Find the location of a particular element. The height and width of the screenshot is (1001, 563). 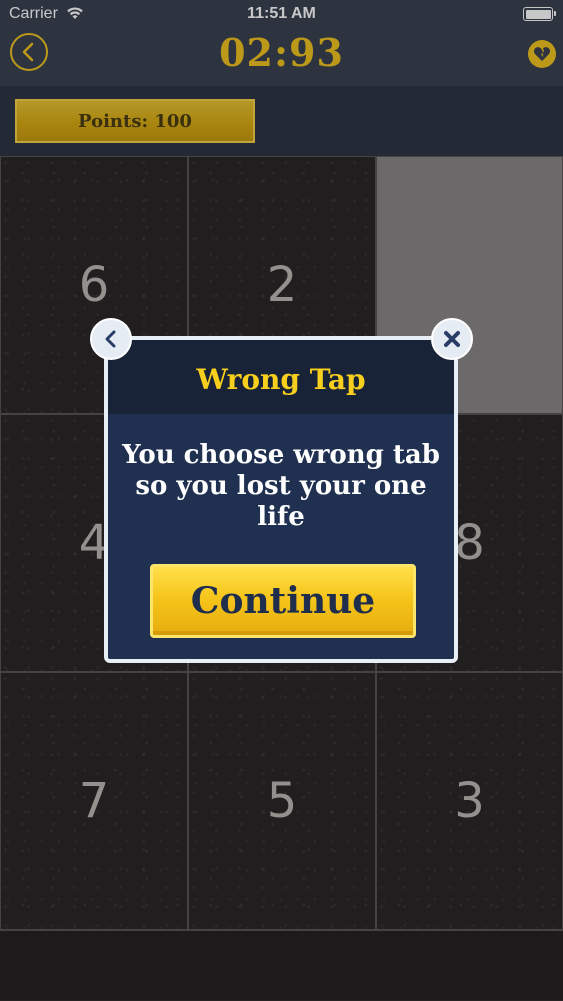

dialog-back-button is located at coordinates (111, 339).